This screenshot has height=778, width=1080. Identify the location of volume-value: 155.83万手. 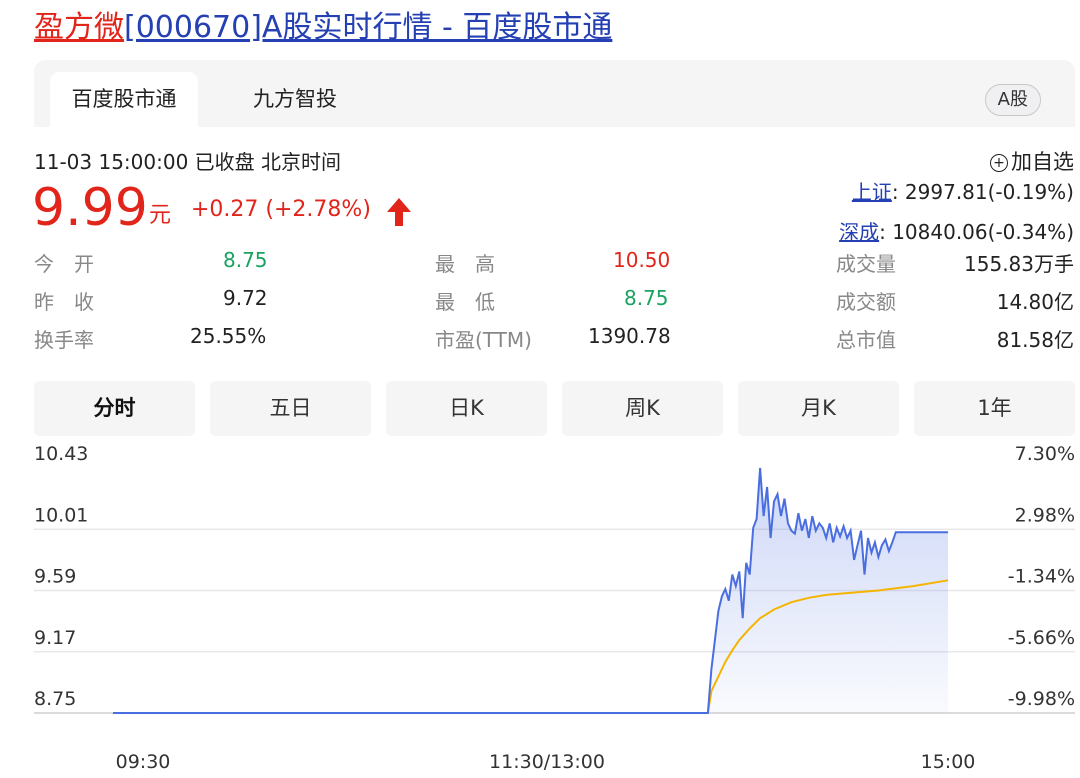
(1019, 264).